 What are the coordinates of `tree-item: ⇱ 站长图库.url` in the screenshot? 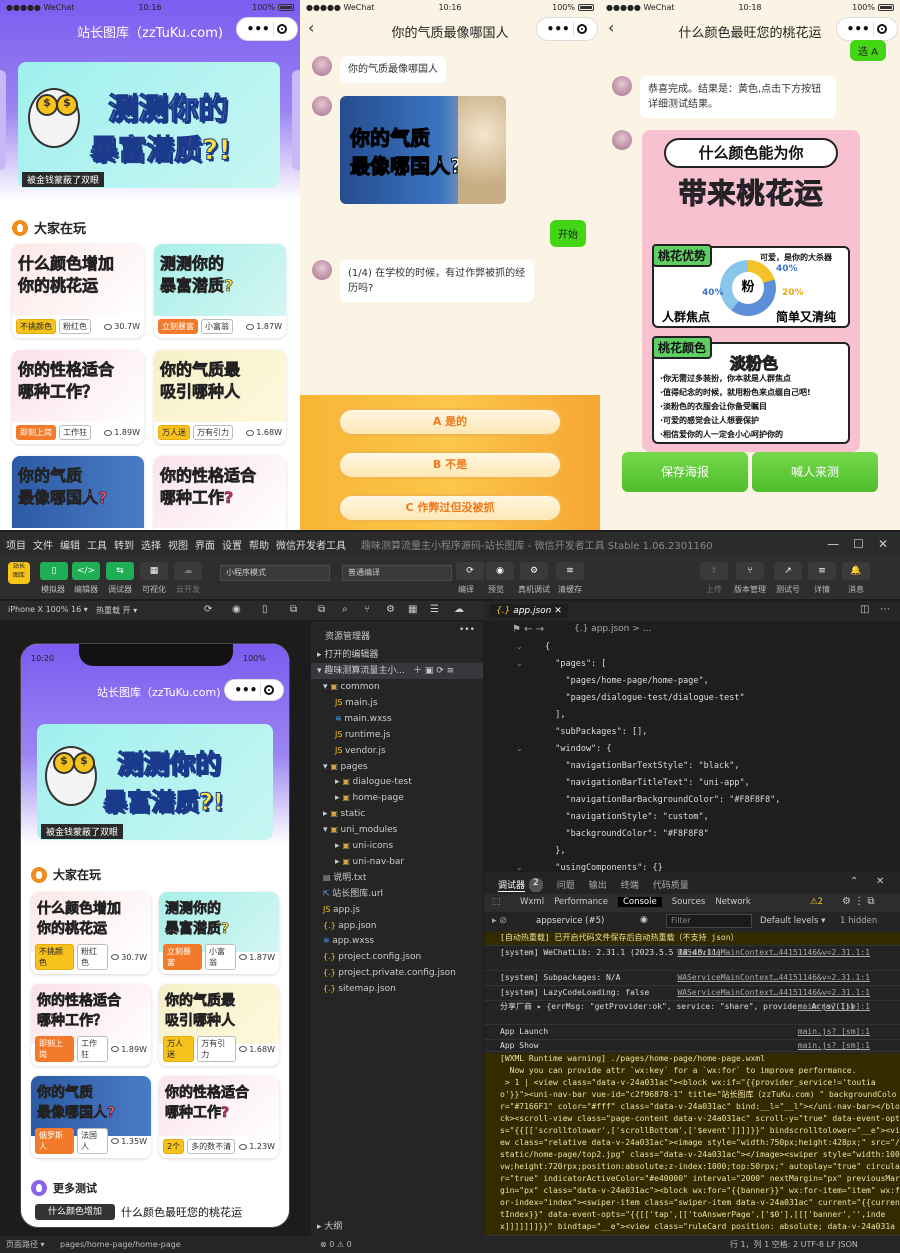 It's located at (403, 894).